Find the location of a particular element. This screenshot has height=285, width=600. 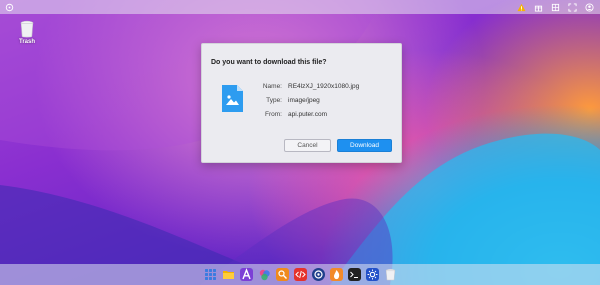

camera-icon is located at coordinates (282, 274).